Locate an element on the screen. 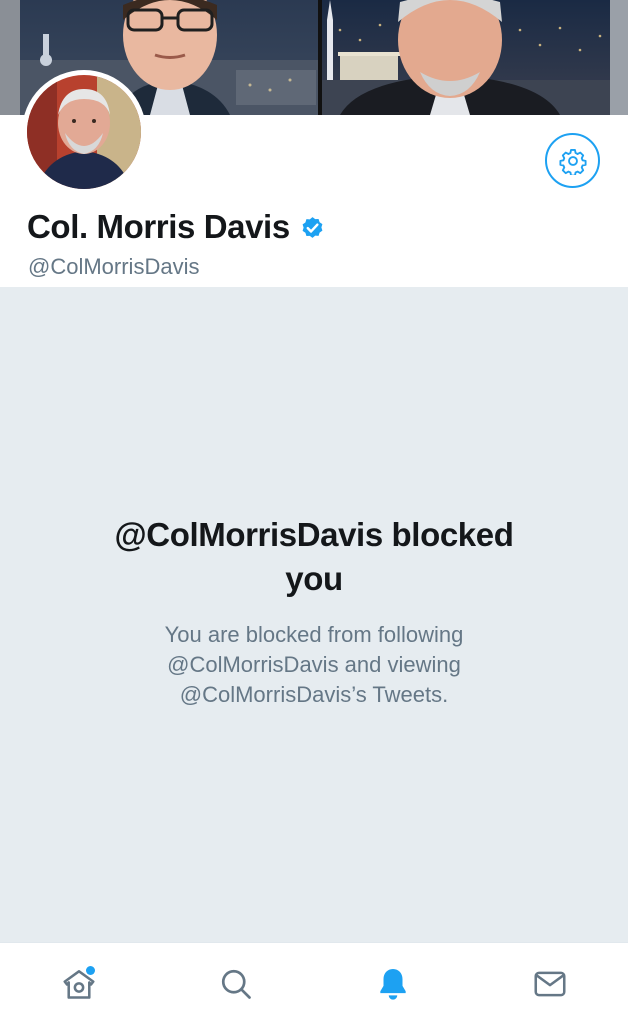  tab-search is located at coordinates (236, 984).